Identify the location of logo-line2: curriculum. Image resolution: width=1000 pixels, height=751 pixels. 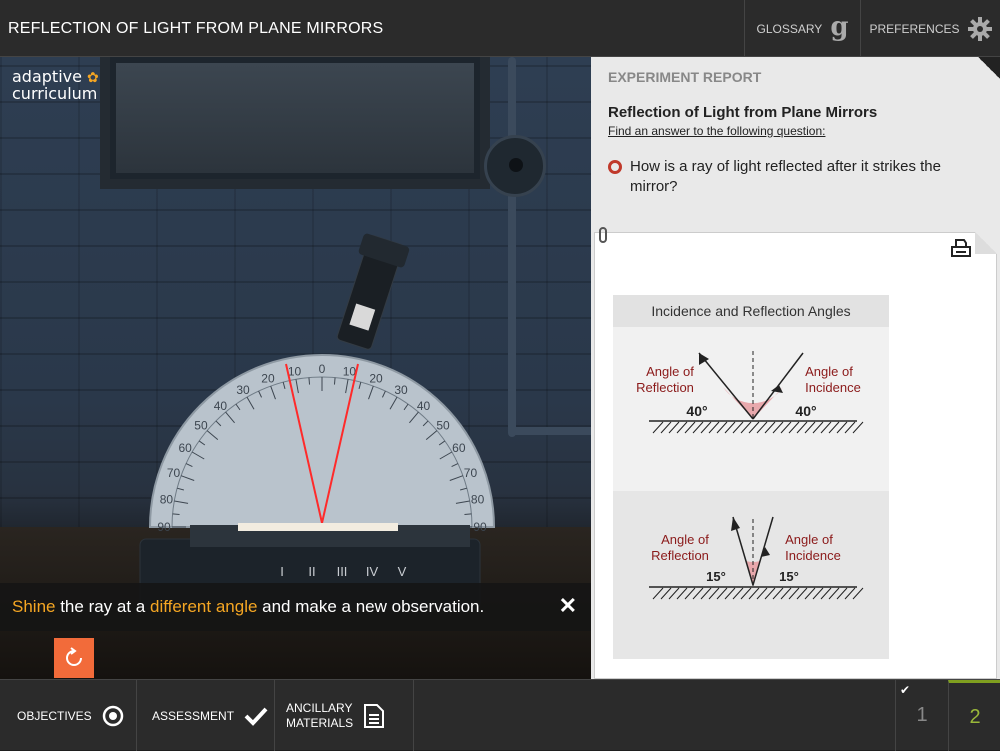
(55, 93).